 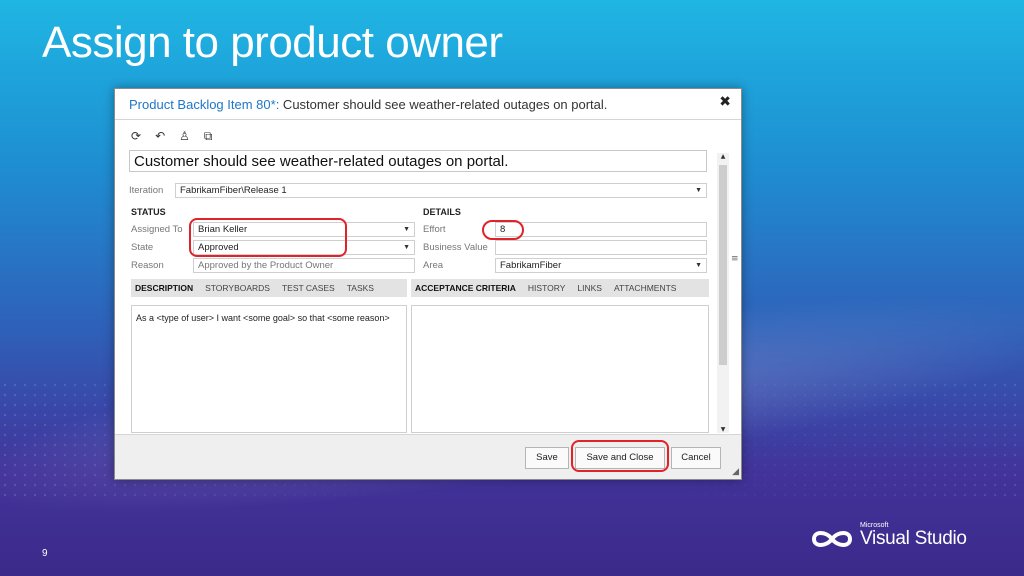 I want to click on toolbar: ⟳ ↶ ♙ ⧉, so click(x=171, y=136).